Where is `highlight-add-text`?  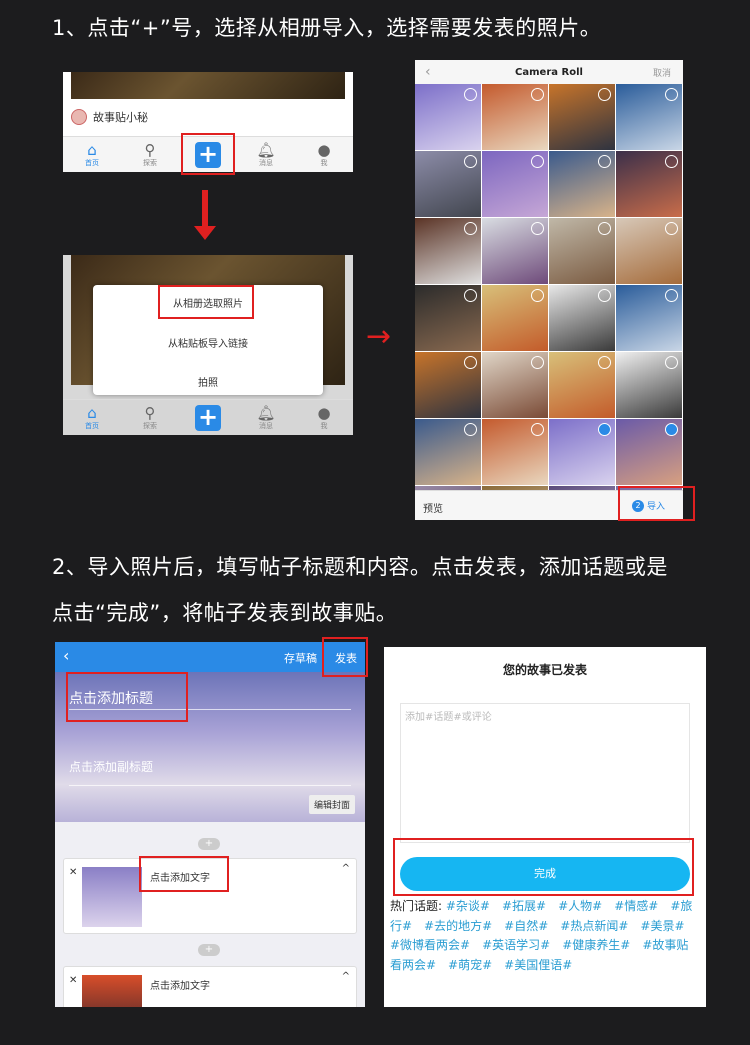
highlight-add-text is located at coordinates (184, 874).